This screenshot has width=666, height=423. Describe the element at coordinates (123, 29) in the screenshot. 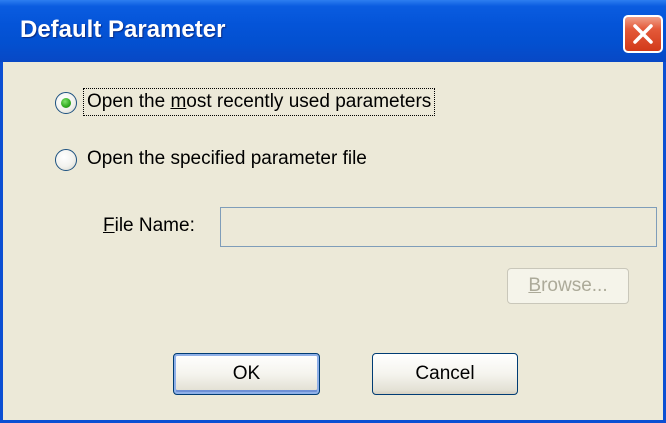

I see `window-title: Default Parameter` at that location.